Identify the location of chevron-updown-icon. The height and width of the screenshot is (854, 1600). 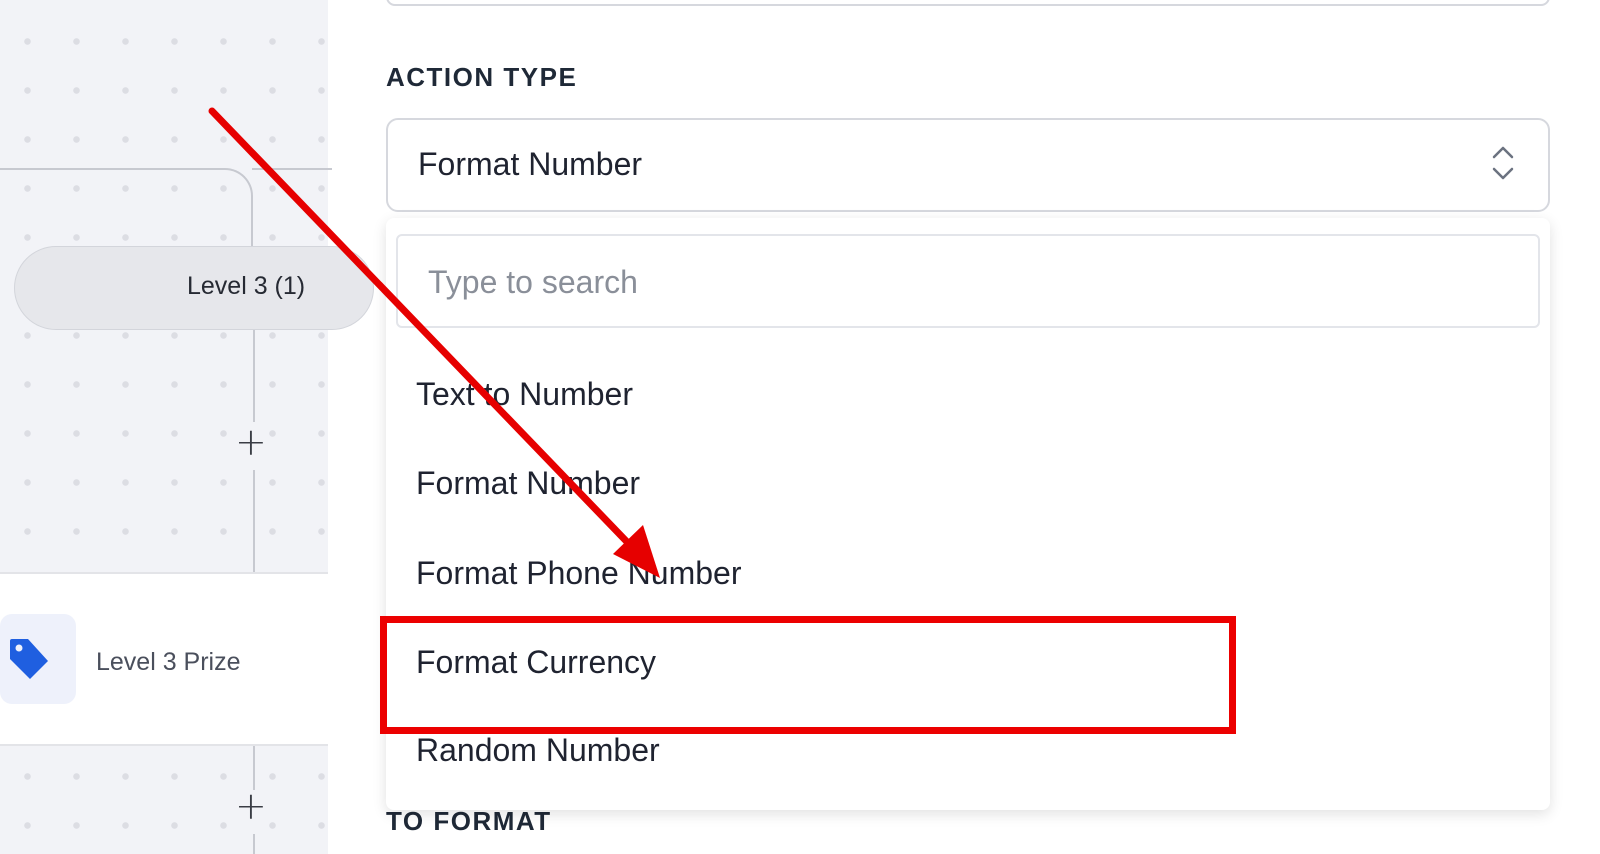
(1503, 163).